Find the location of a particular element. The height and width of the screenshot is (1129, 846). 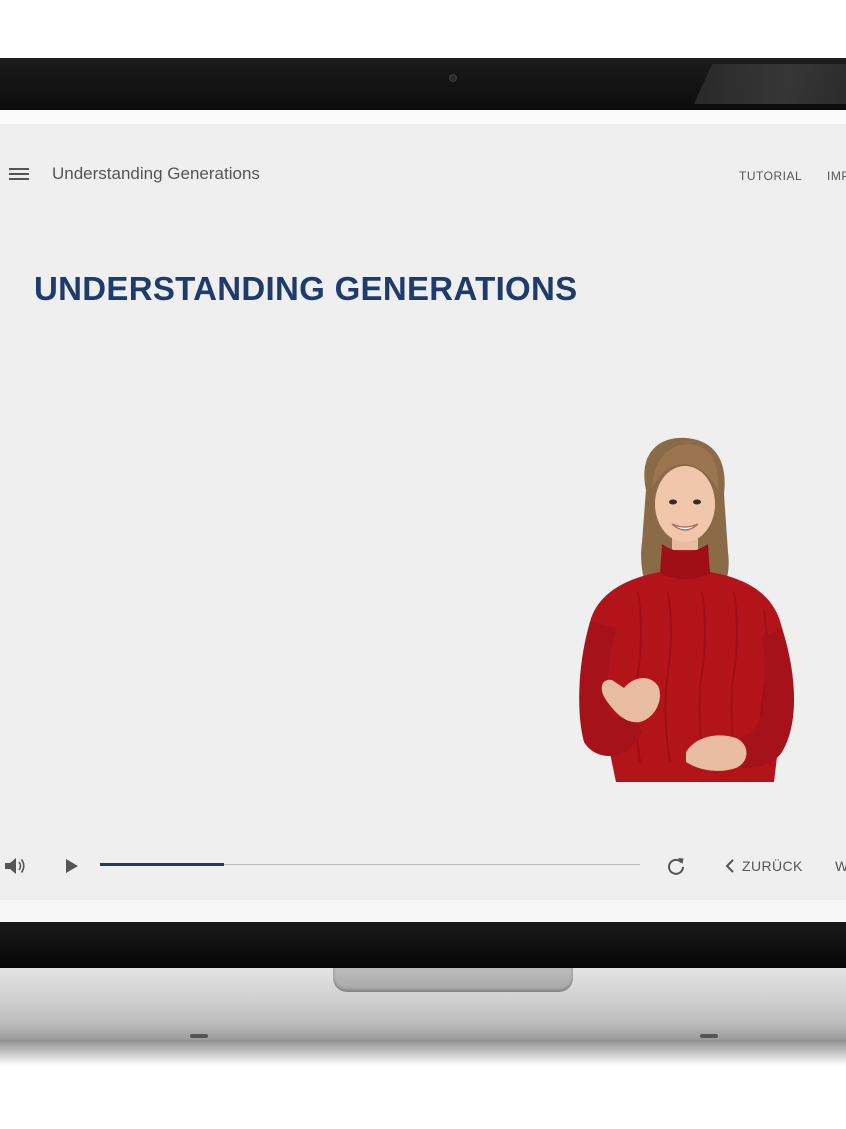

bezel-inner-top is located at coordinates (423, 117).